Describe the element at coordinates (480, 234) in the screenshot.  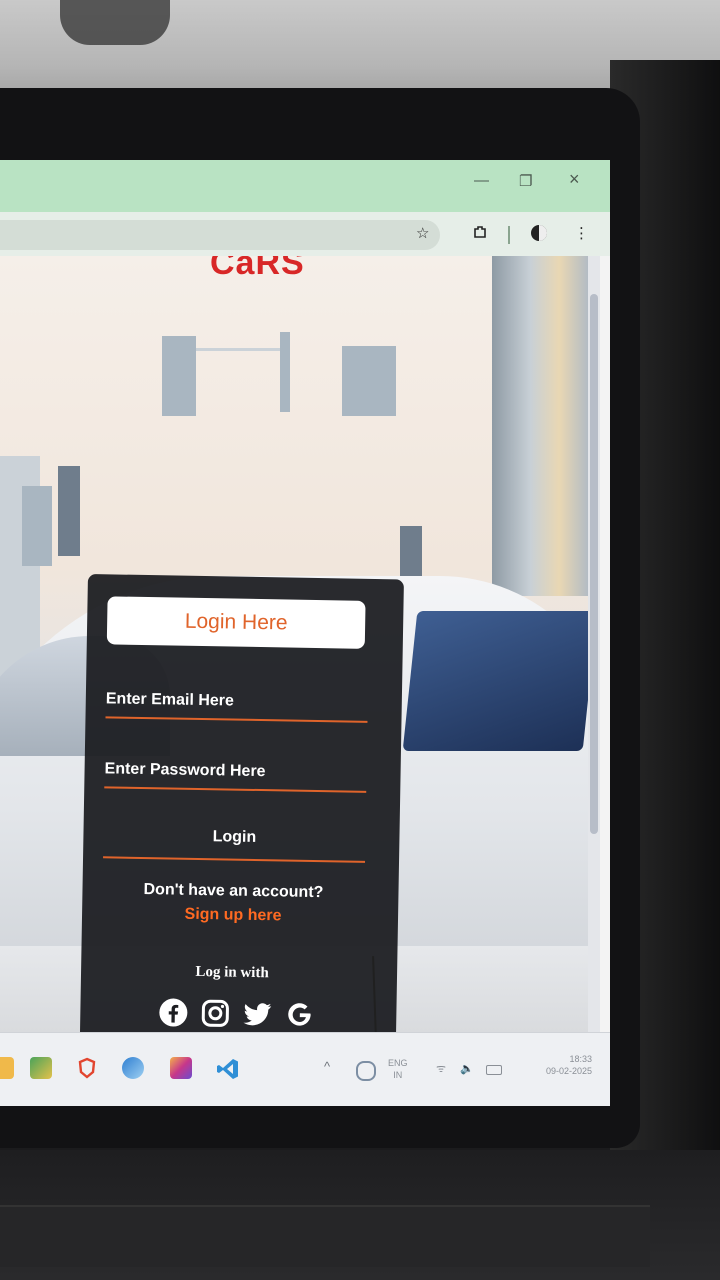
I see `extensions-icon` at that location.